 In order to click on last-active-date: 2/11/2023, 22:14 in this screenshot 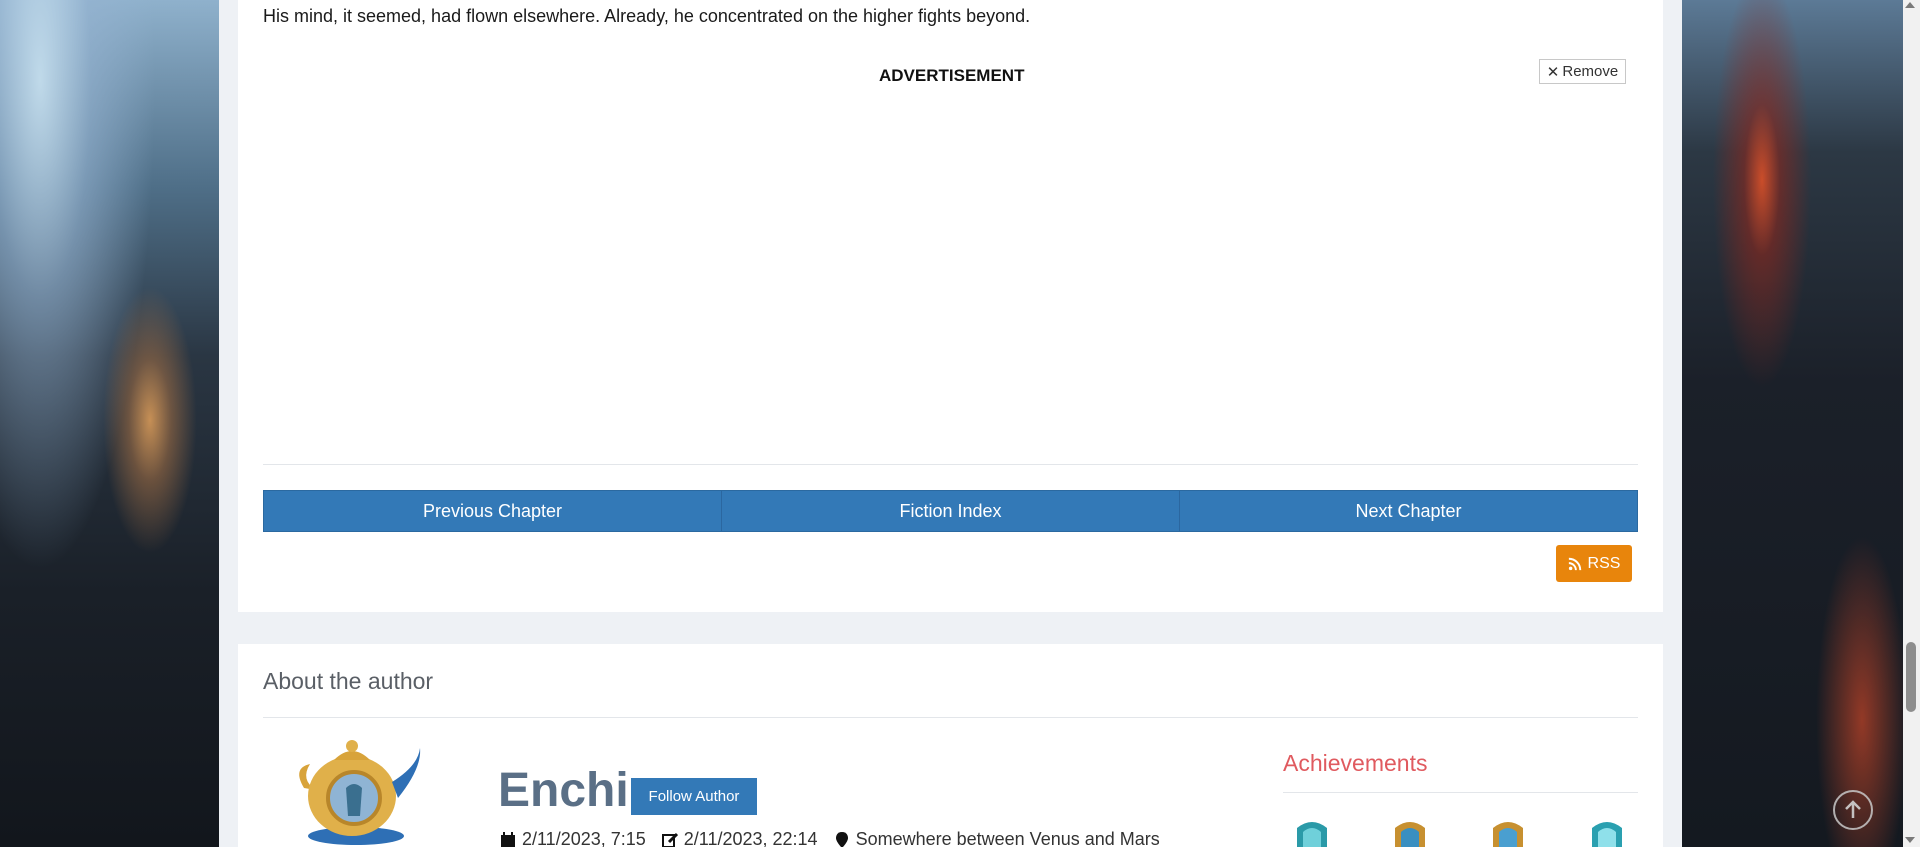, I will do `click(739, 838)`.